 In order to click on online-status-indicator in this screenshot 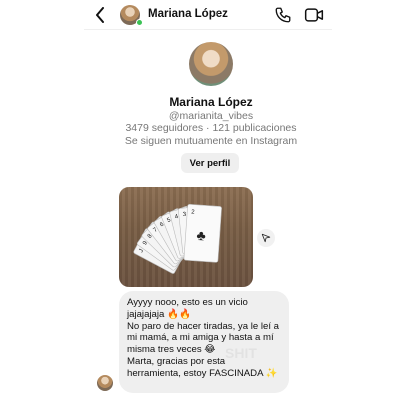, I will do `click(139, 22)`.